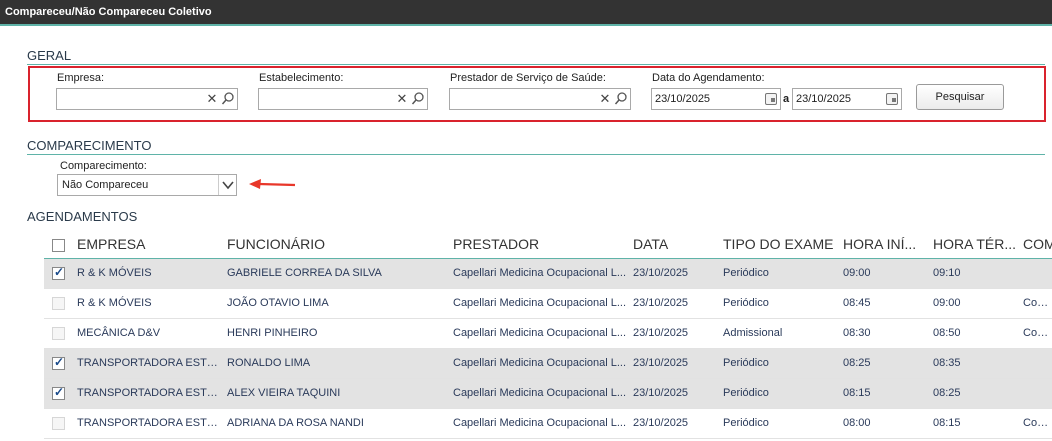 The image size is (1052, 441). Describe the element at coordinates (272, 184) in the screenshot. I see `annotation-arrow-icon` at that location.